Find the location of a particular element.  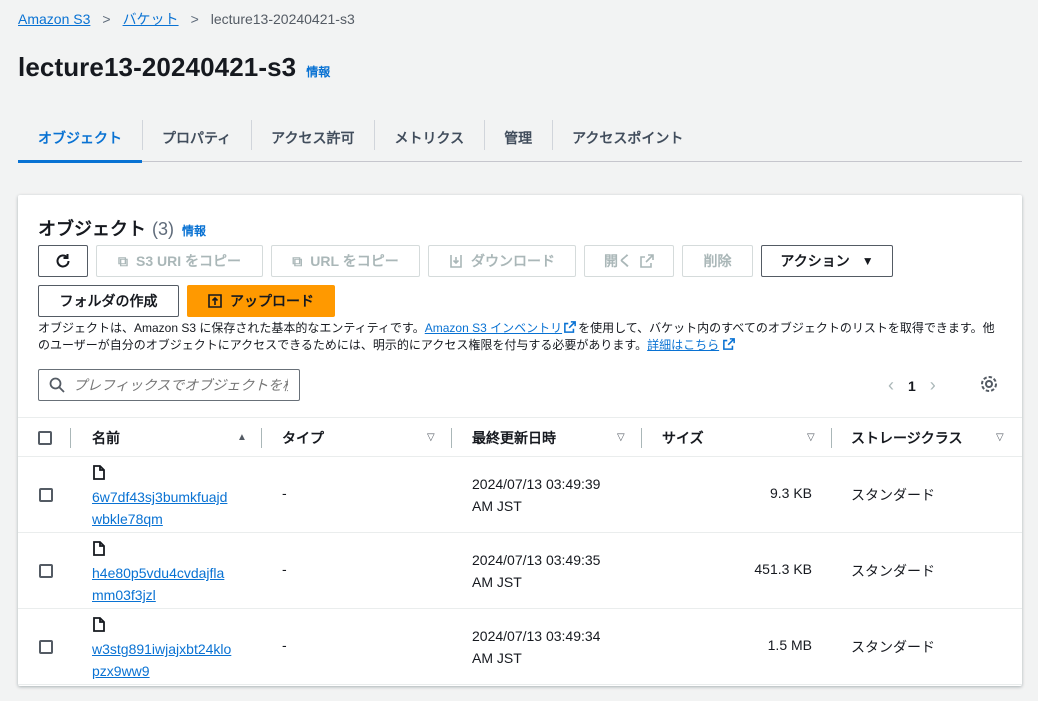

download-icon is located at coordinates (456, 261).